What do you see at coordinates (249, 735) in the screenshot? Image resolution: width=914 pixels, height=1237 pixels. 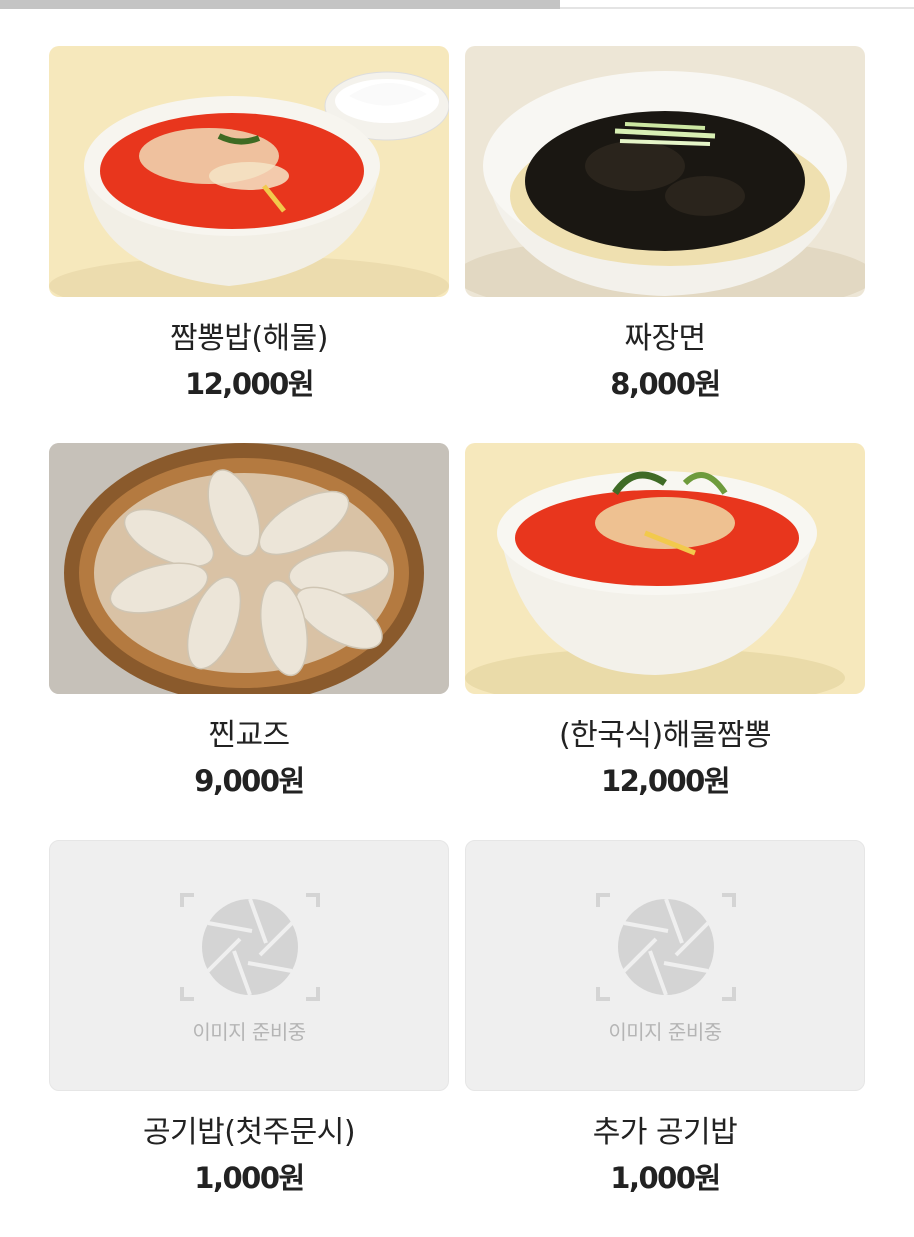 I see `menu-item-name: 찐교즈` at bounding box center [249, 735].